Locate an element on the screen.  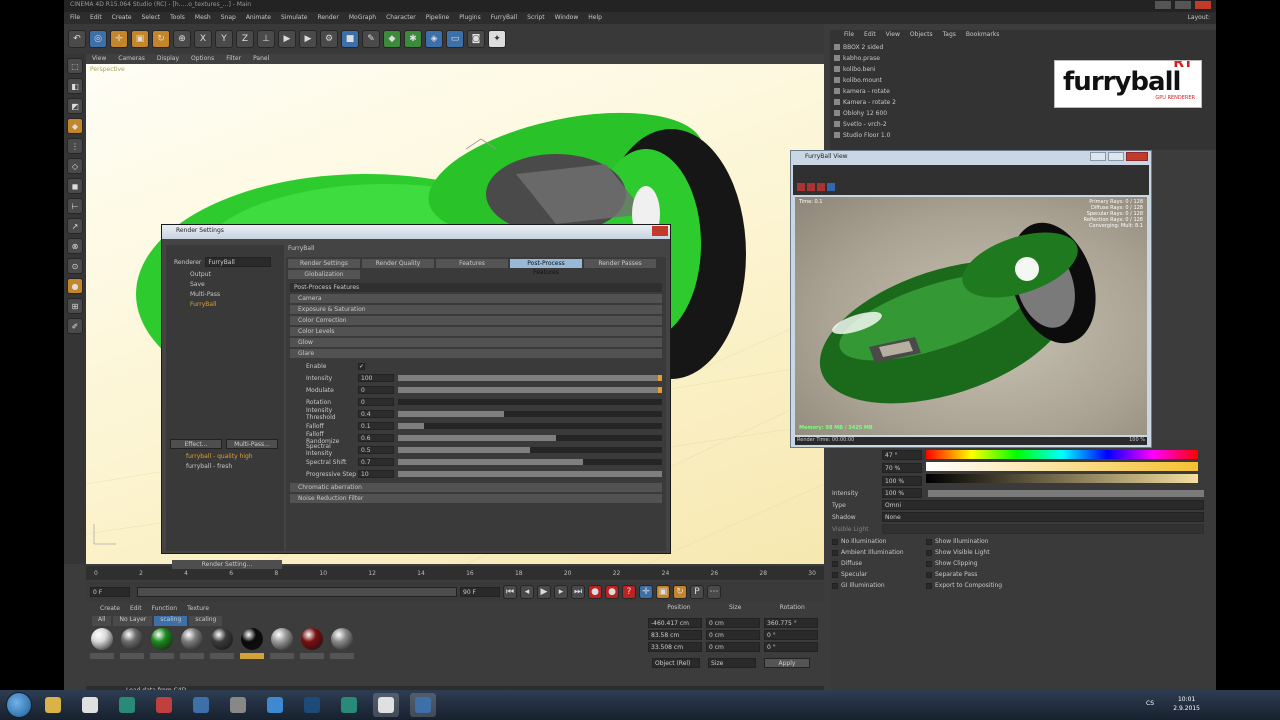
menu-item-script: Script is located at coordinates (535, 18).